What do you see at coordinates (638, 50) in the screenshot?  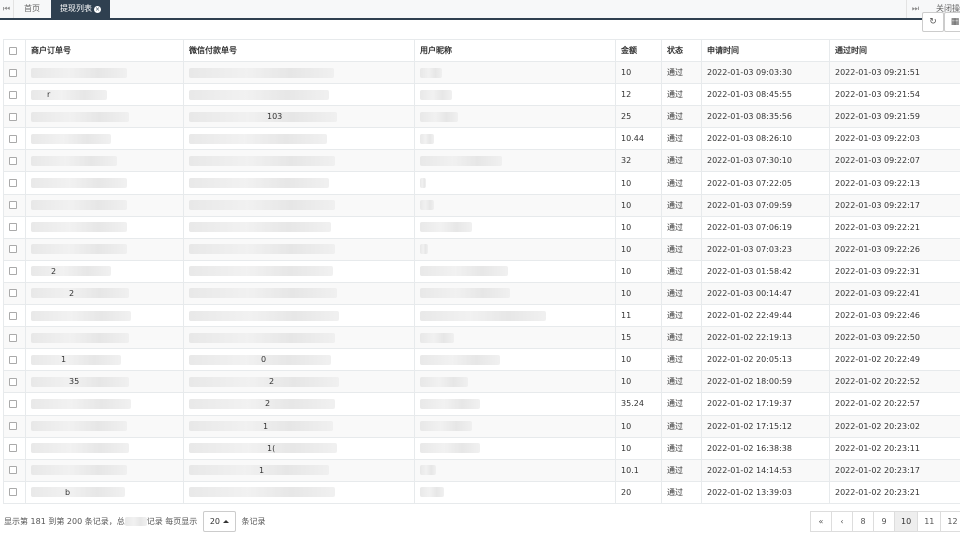 I see `col-amount: 金额` at bounding box center [638, 50].